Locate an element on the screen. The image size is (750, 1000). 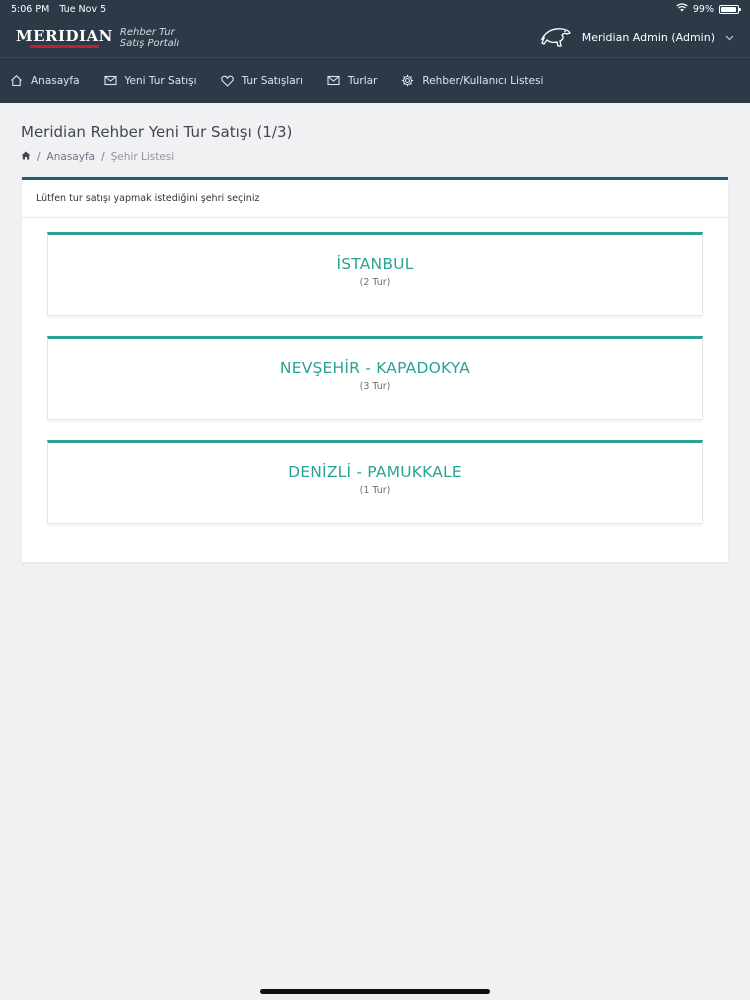
heart-icon is located at coordinates (227, 81).